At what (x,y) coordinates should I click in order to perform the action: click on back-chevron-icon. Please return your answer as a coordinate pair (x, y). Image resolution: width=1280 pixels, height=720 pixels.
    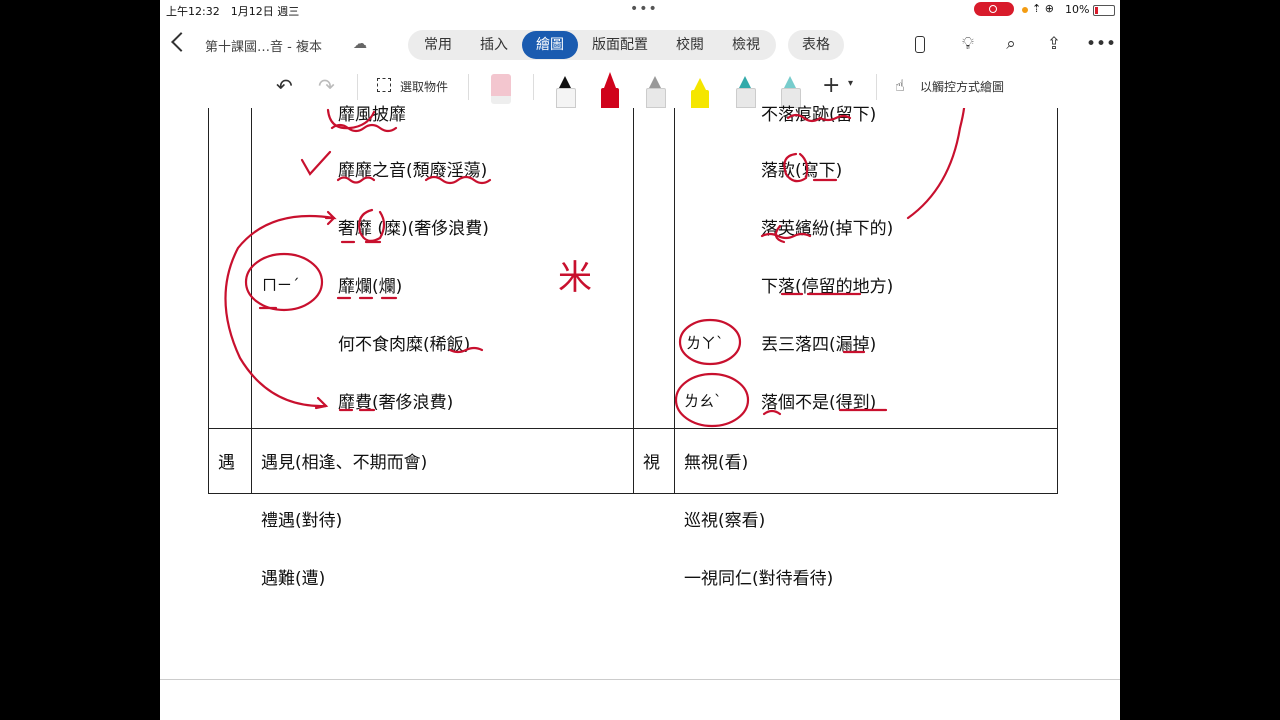
    Looking at the image, I should click on (181, 42).